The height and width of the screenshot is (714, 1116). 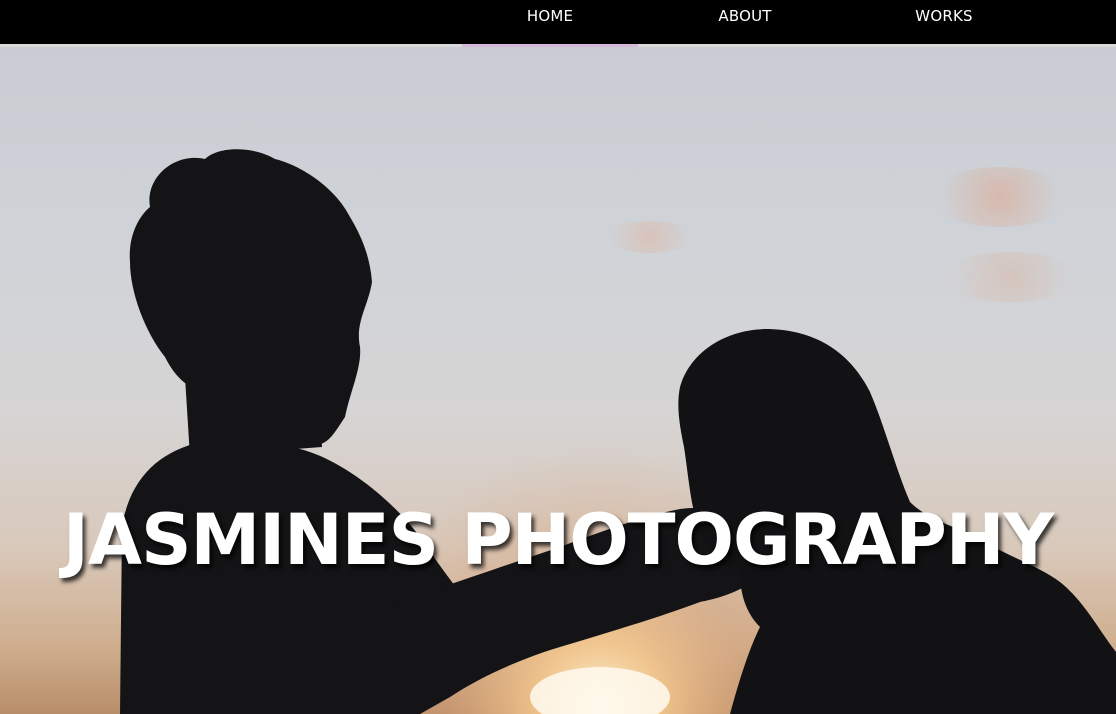 What do you see at coordinates (745, 22) in the screenshot?
I see `nav-item-about: ABOUT` at bounding box center [745, 22].